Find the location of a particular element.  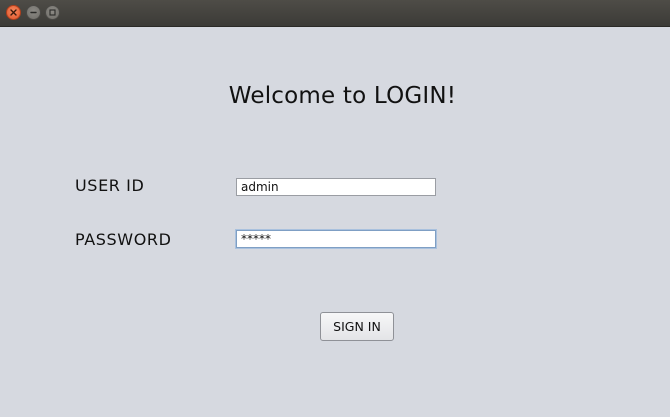

user-id-field is located at coordinates (336, 187).